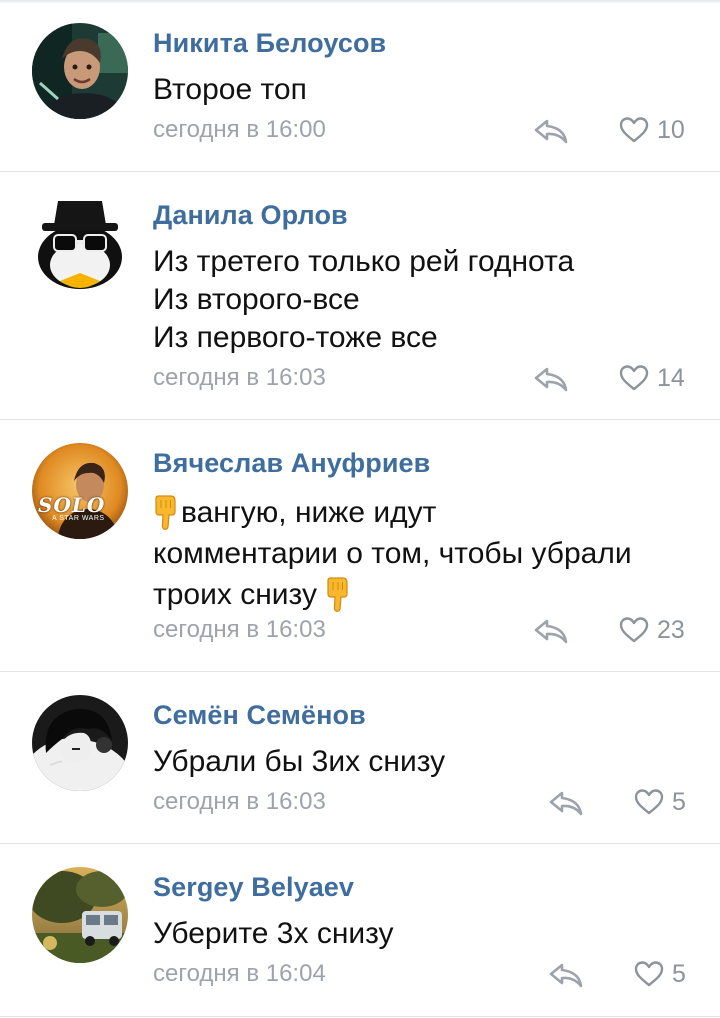 The width and height of the screenshot is (720, 1018). Describe the element at coordinates (230, 89) in the screenshot. I see `comment-line: Второе топ` at that location.